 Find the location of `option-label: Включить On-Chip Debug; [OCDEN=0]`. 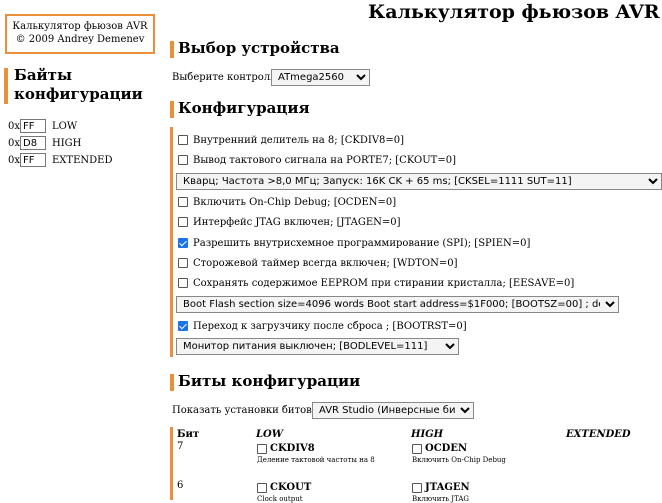

option-label: Включить On-Chip Debug; [OCDEN=0] is located at coordinates (295, 202).